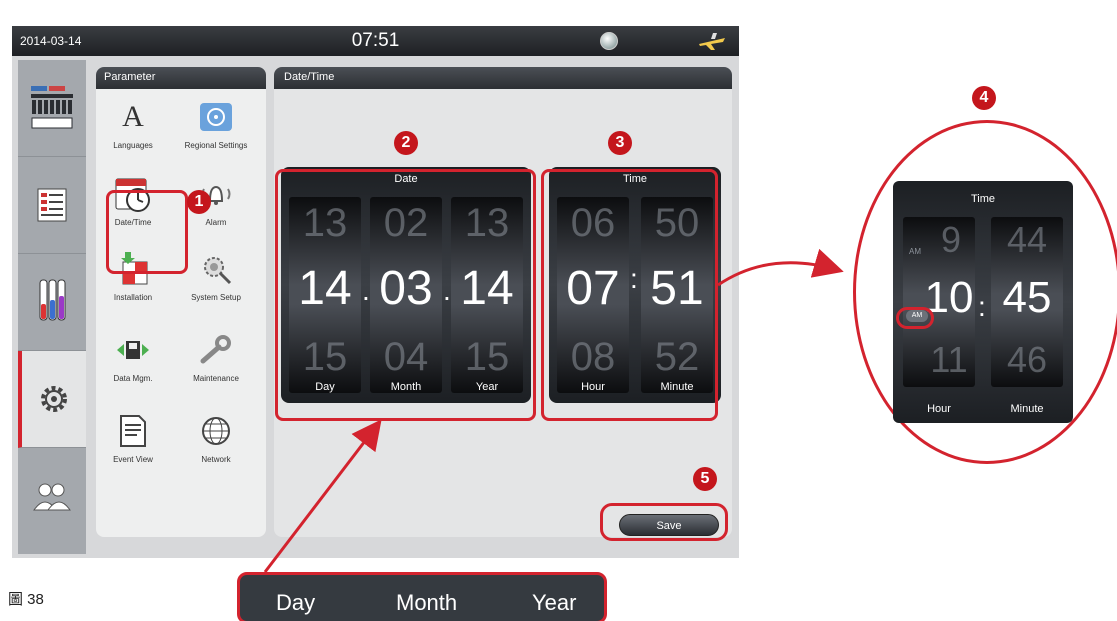 This screenshot has height=621, width=1117. I want to click on labels-arrow, so click(322, 496).